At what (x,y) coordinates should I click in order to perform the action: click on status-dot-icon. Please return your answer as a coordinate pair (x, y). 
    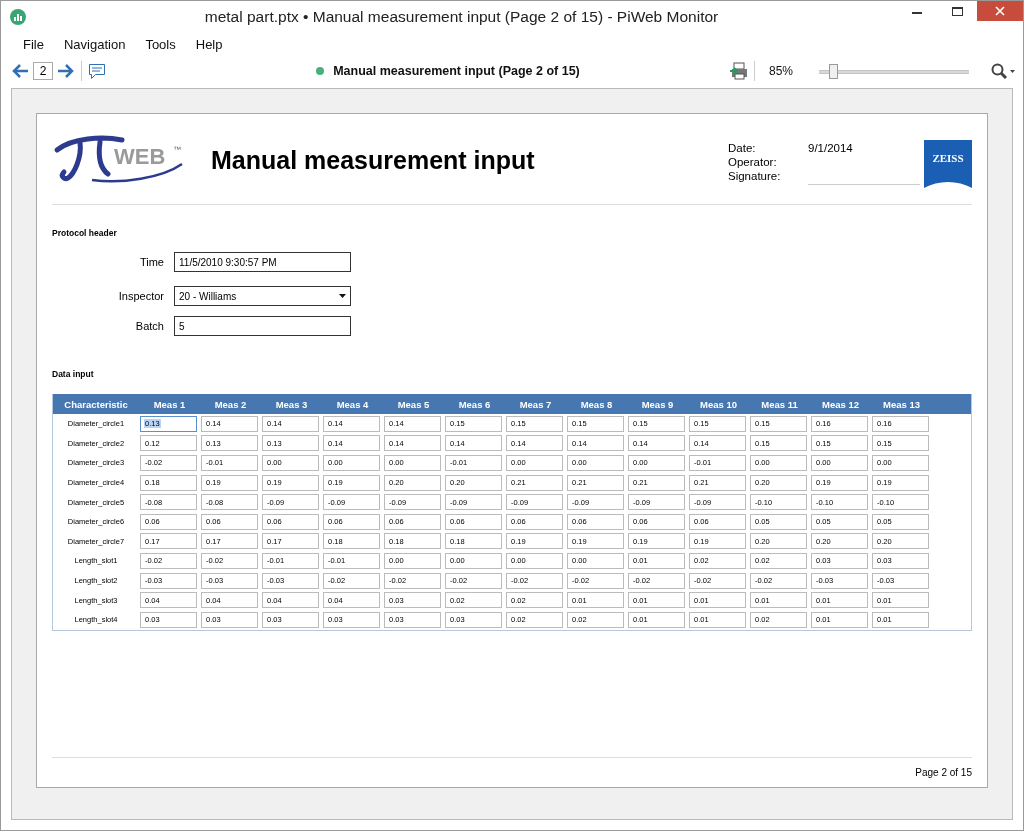
    Looking at the image, I should click on (320, 71).